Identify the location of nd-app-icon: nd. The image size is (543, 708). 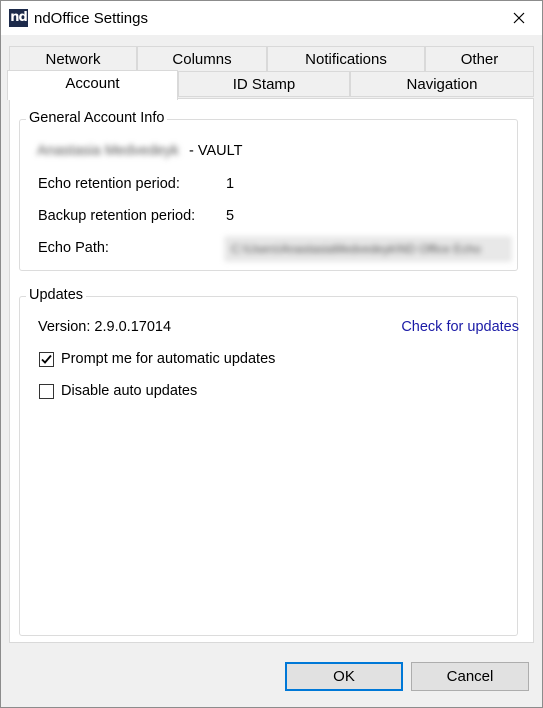
(18, 18).